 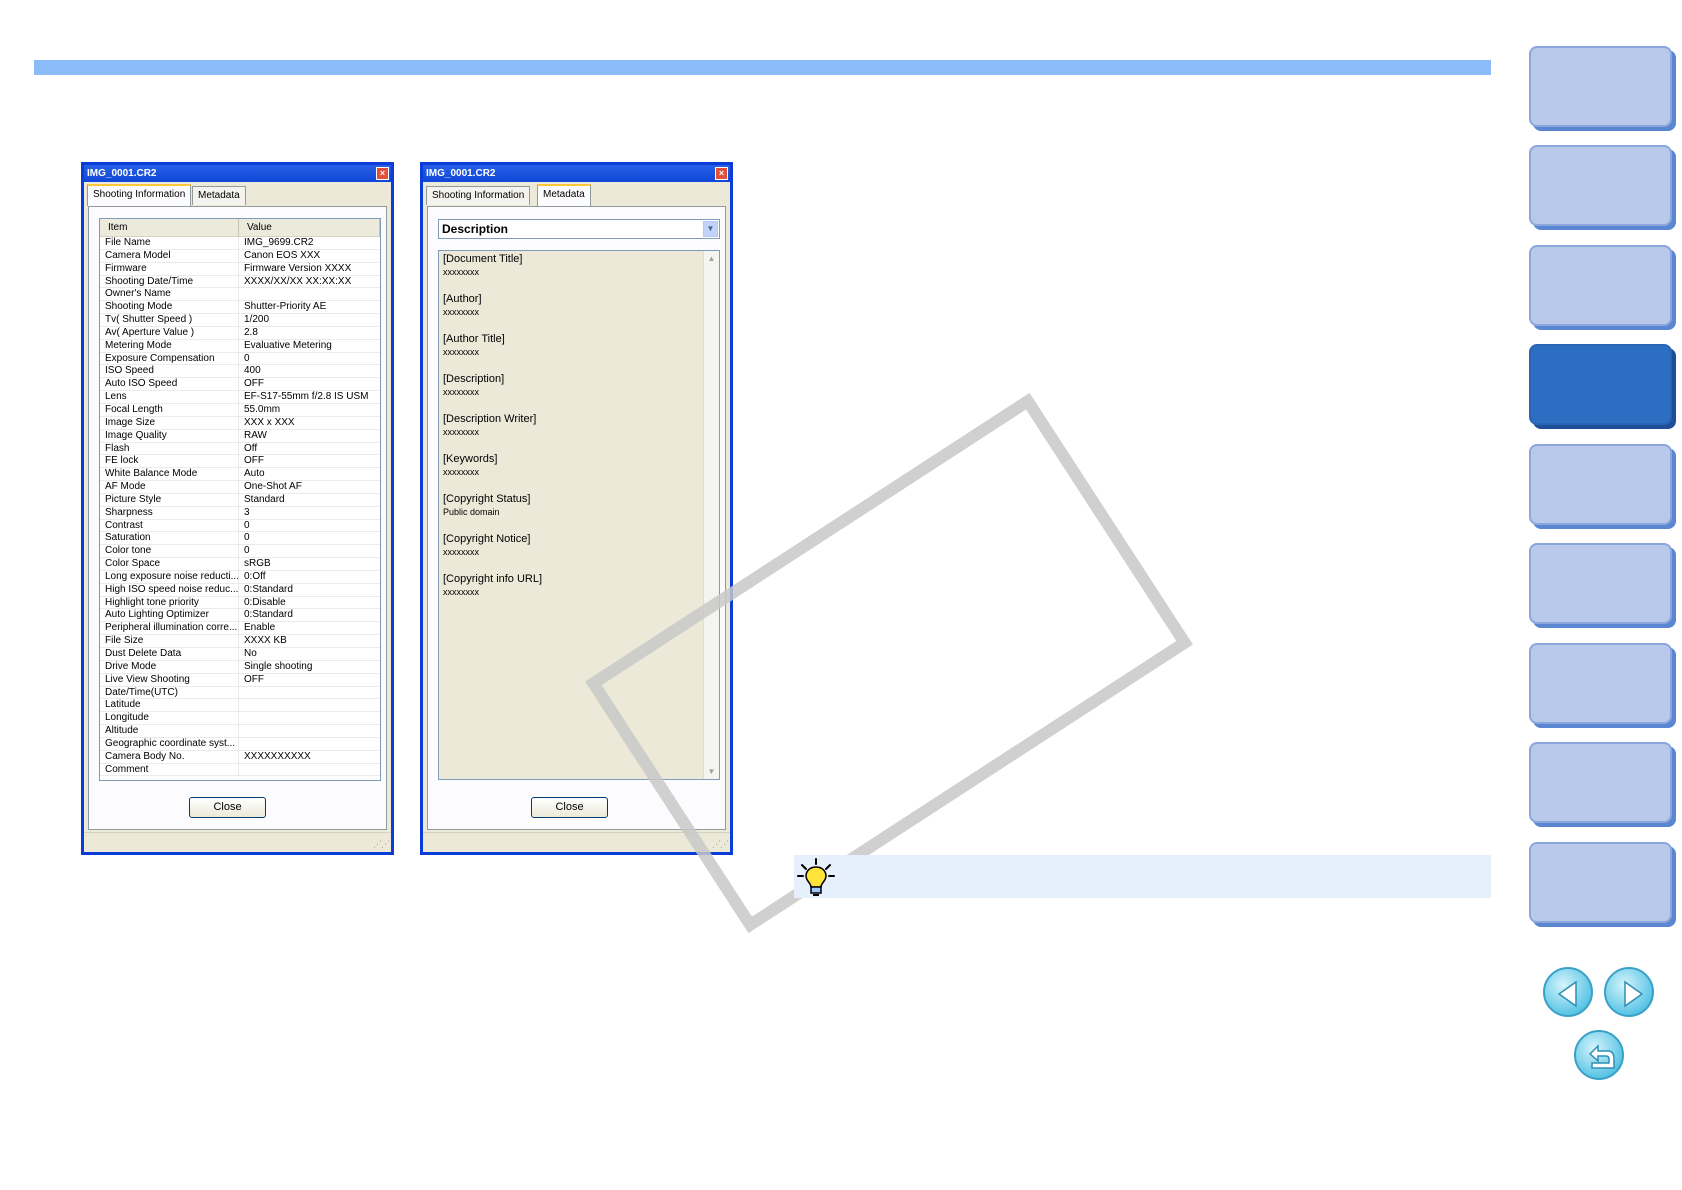 What do you see at coordinates (240, 706) in the screenshot?
I see `table-row: Latitude` at bounding box center [240, 706].